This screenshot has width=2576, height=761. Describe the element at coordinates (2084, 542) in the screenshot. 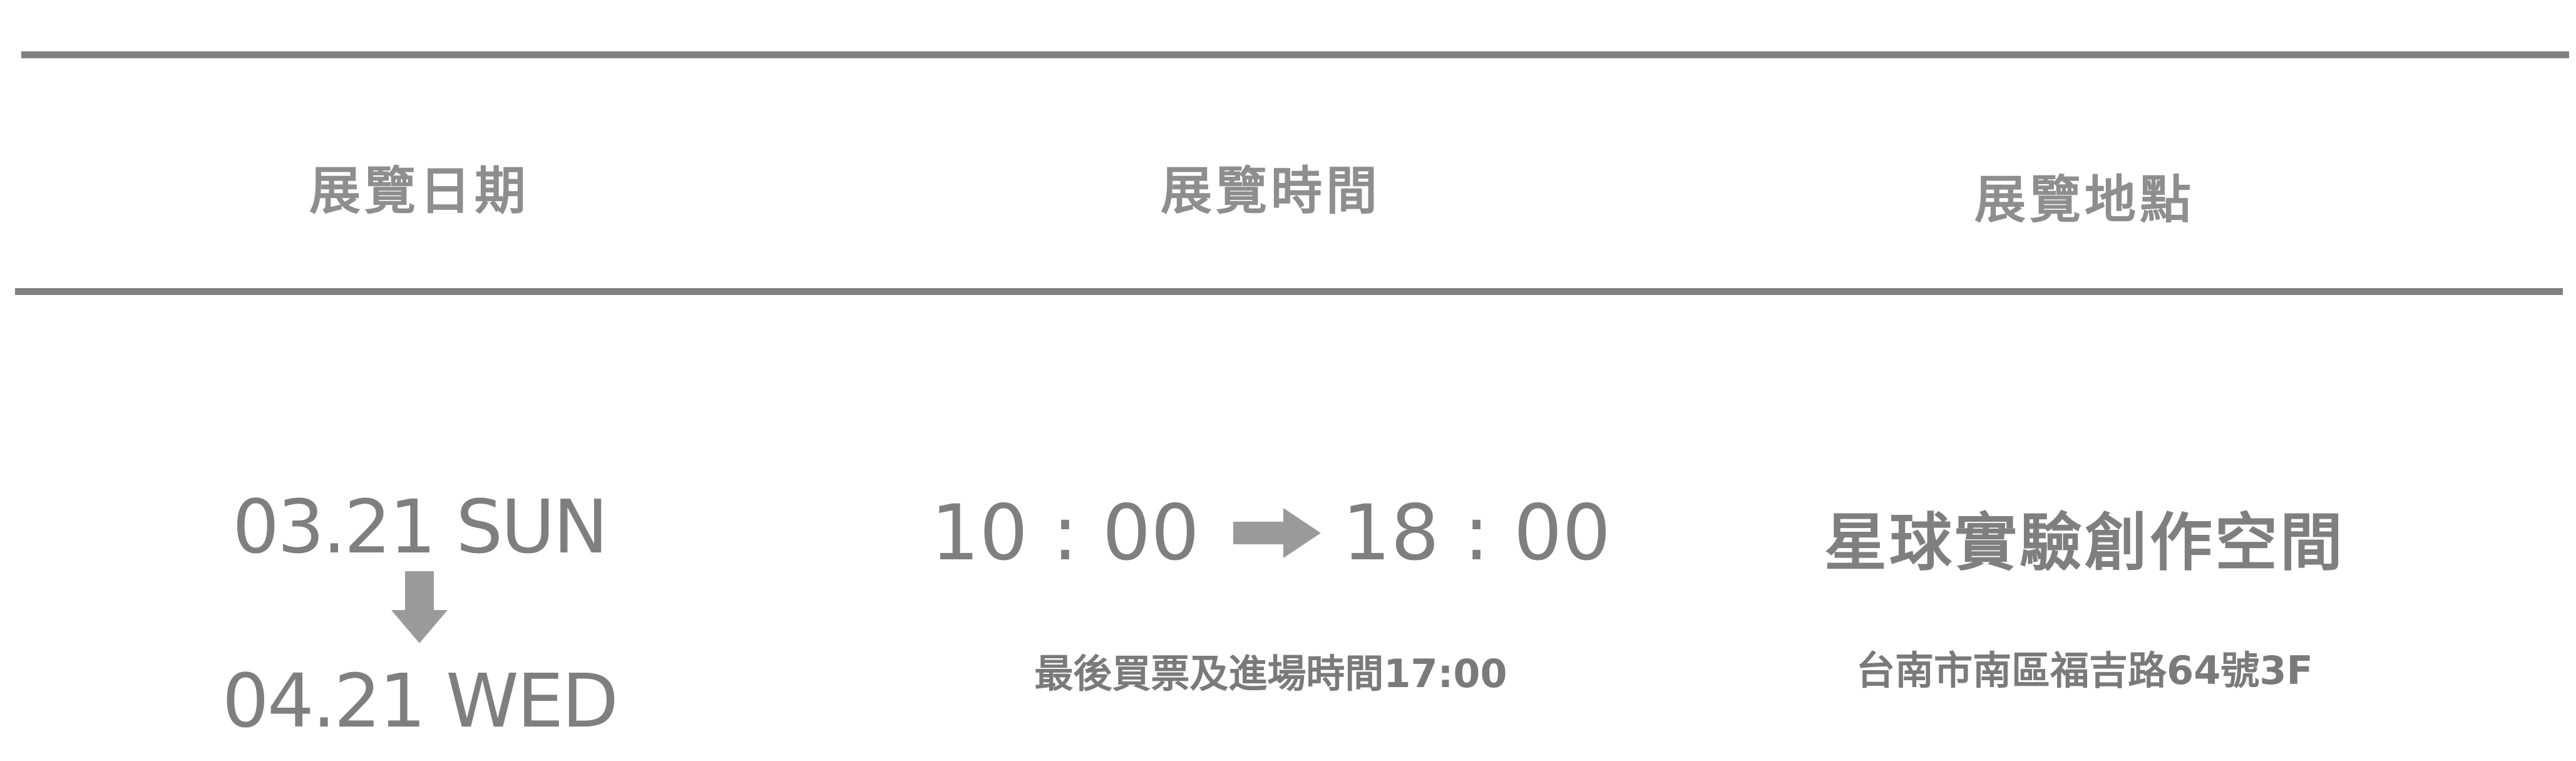

I see `venue-name: 星球實驗創作空間` at that location.